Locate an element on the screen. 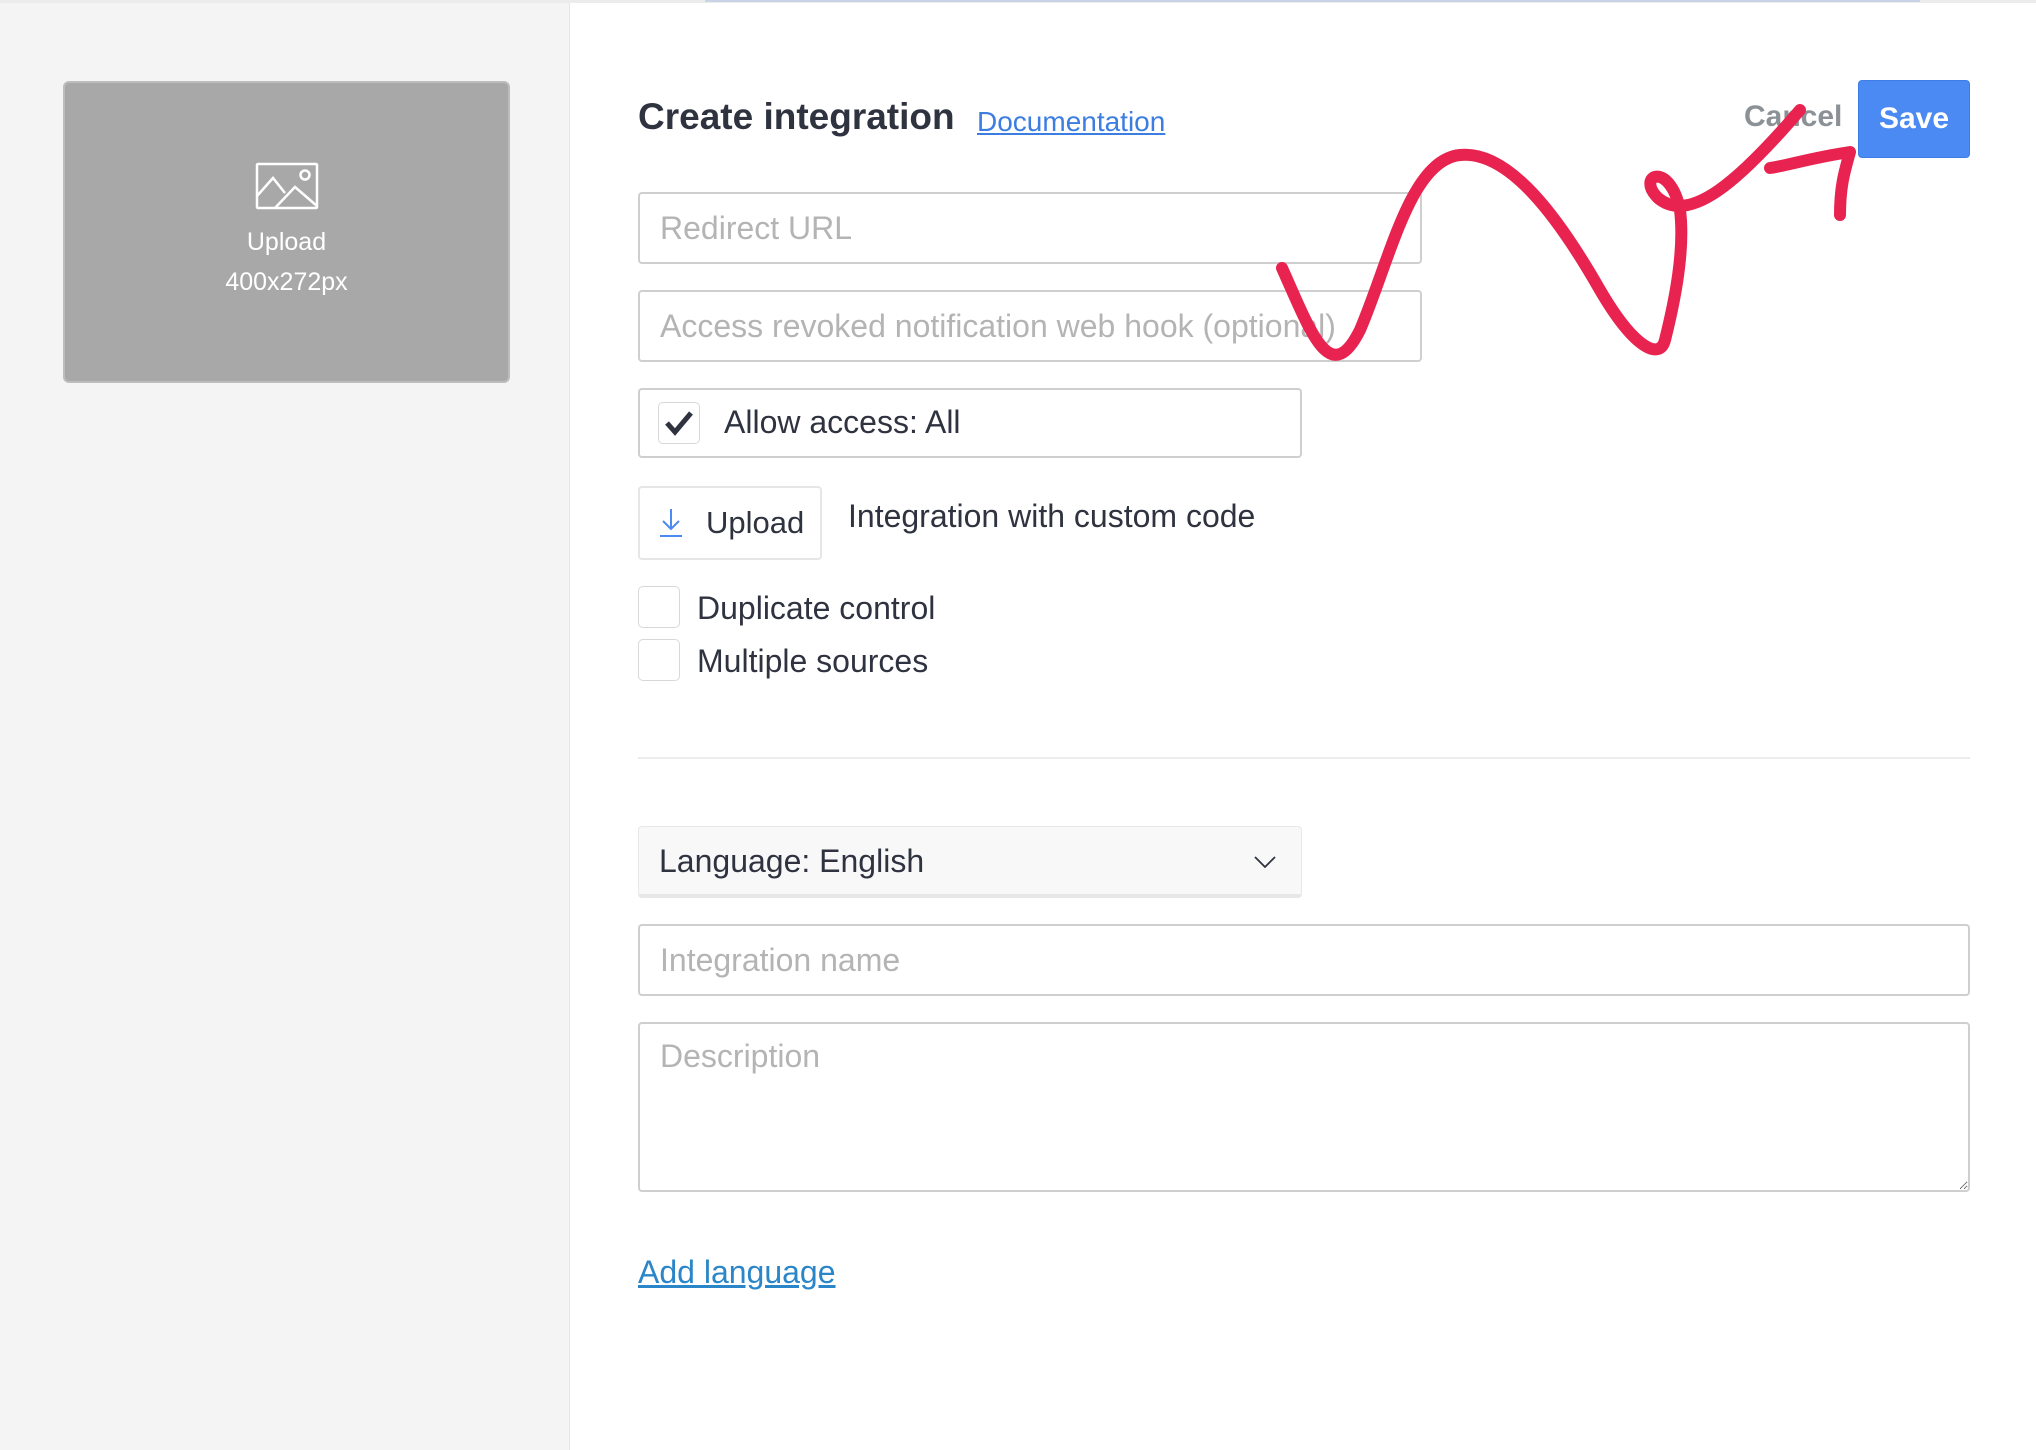 The image size is (2036, 1450). download-arrow-icon is located at coordinates (671, 523).